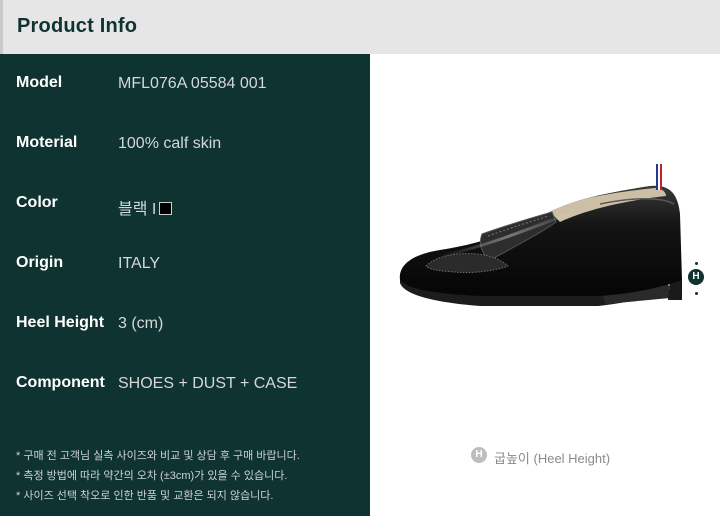 Image resolution: width=720 pixels, height=521 pixels. I want to click on spec-label: Model, so click(39, 82).